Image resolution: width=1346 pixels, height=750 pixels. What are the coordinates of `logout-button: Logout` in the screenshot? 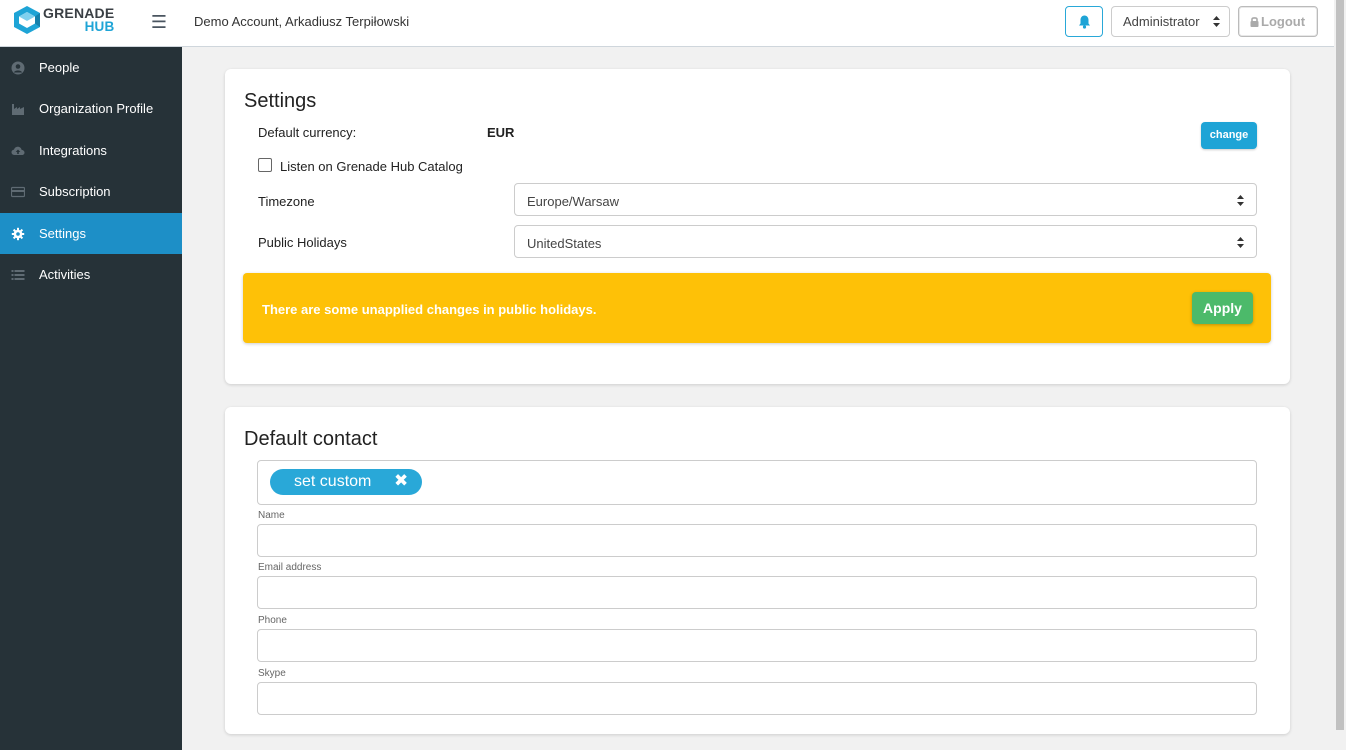 It's located at (1278, 21).